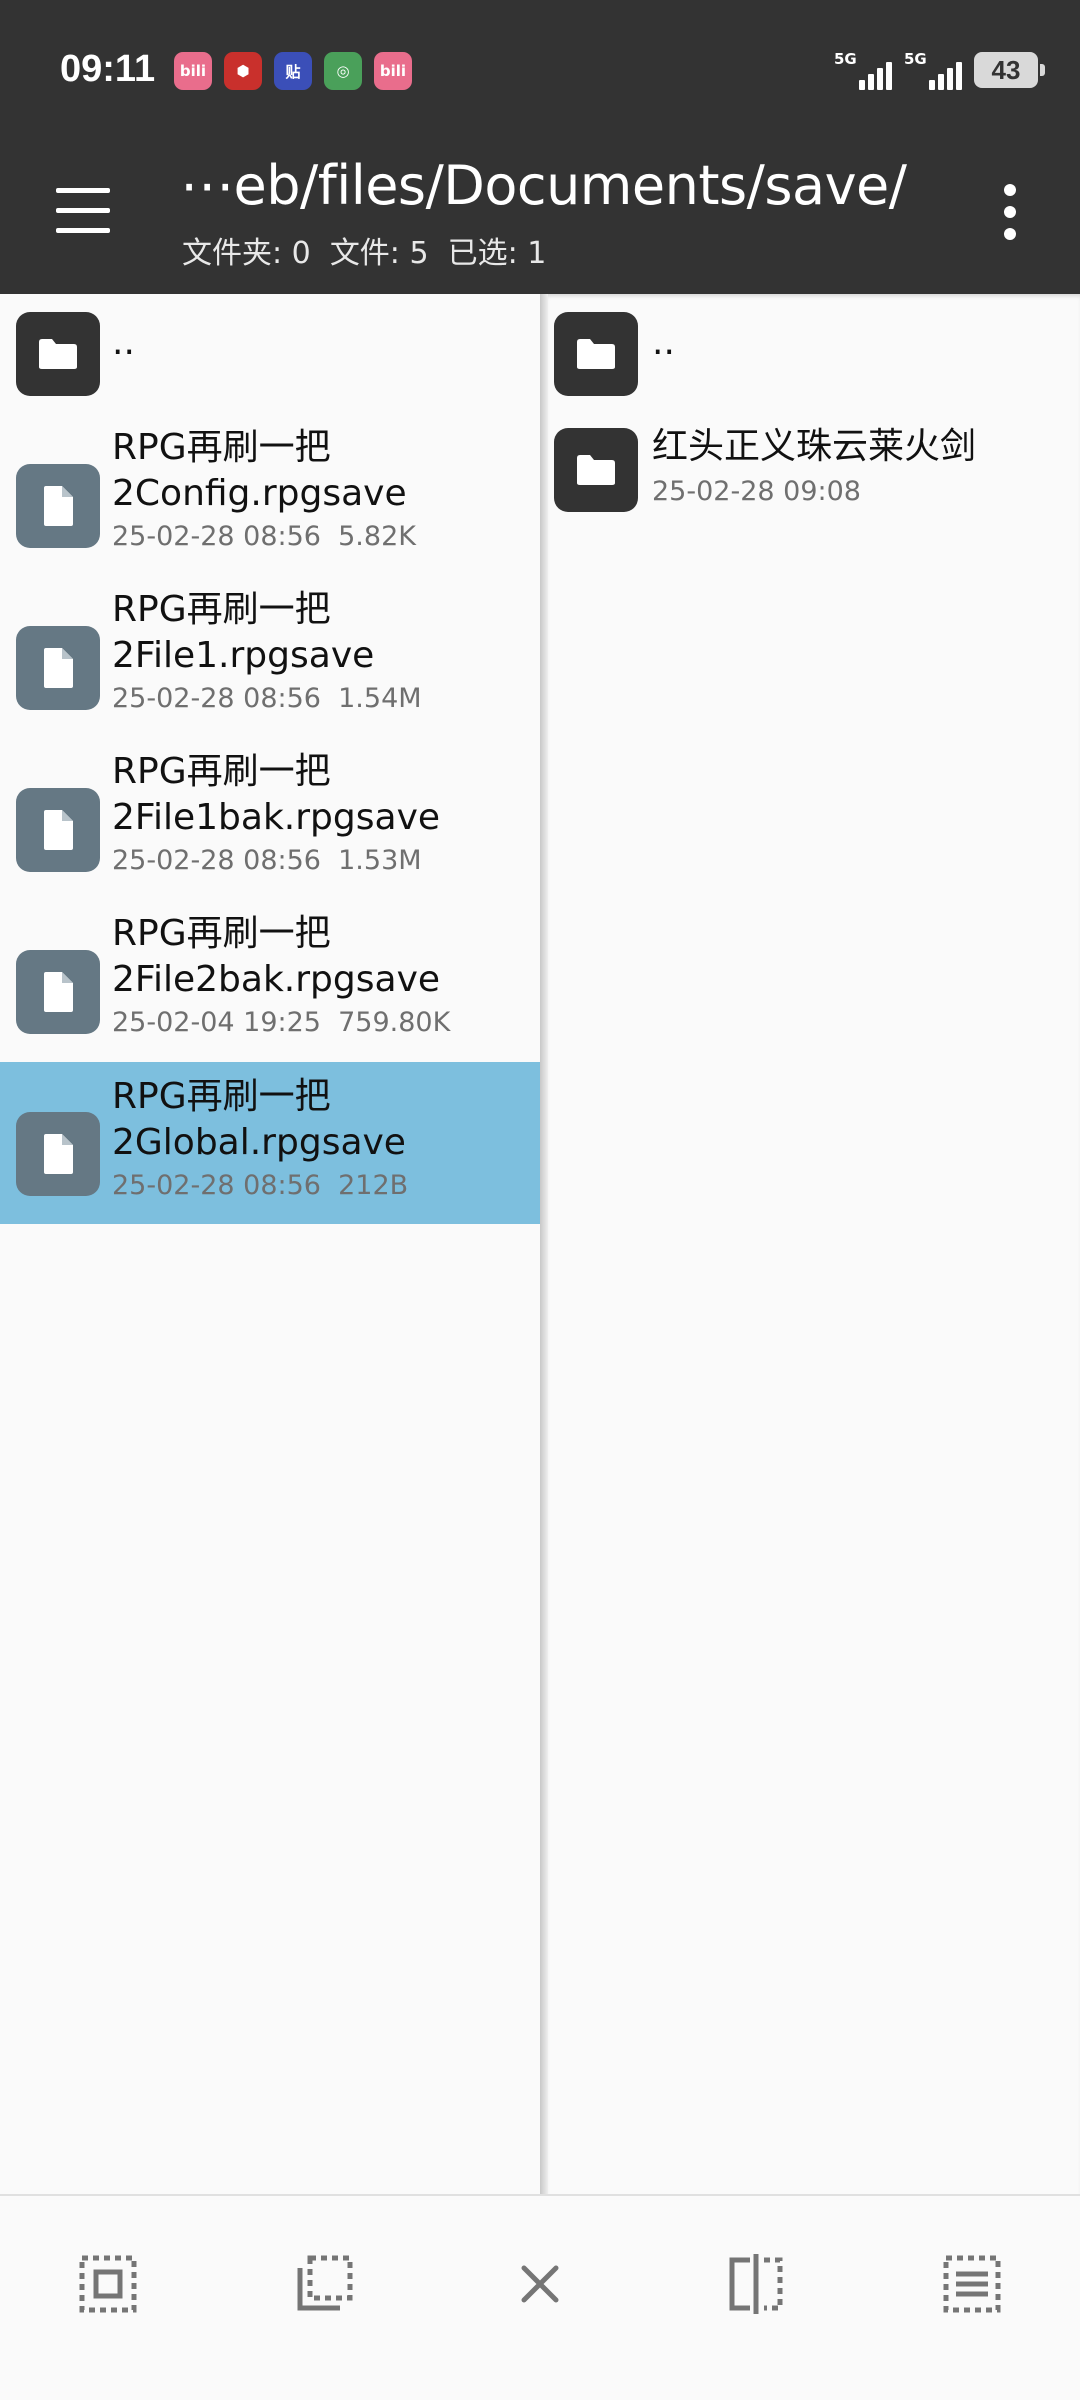 This screenshot has height=2400, width=1080. What do you see at coordinates (373, 1185) in the screenshot?
I see `item-size: 212B` at bounding box center [373, 1185].